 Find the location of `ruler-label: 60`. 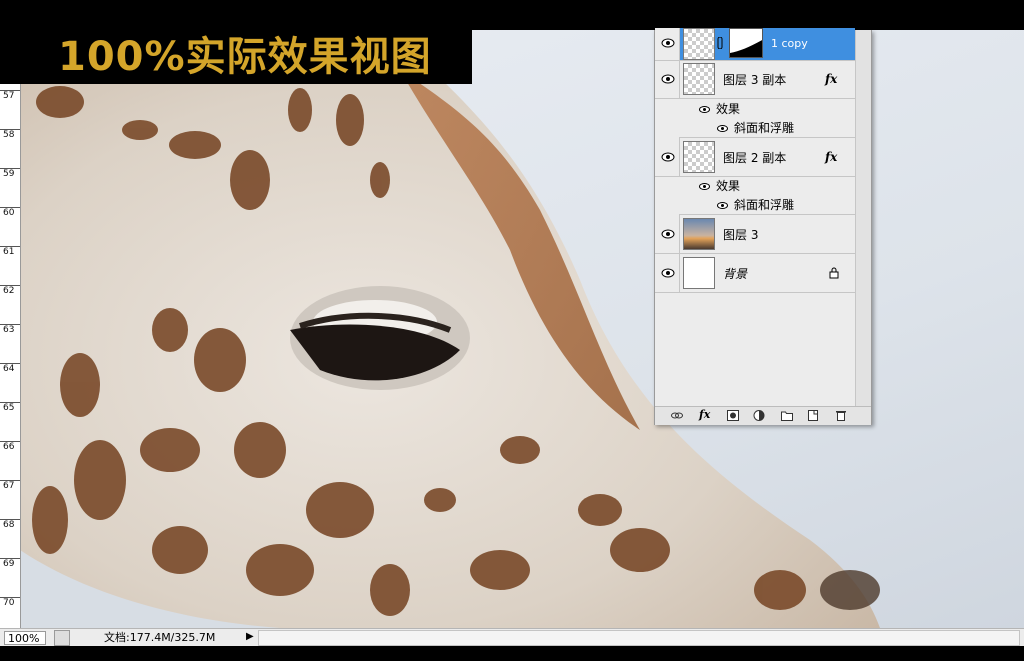

ruler-label: 60 is located at coordinates (9, 213).